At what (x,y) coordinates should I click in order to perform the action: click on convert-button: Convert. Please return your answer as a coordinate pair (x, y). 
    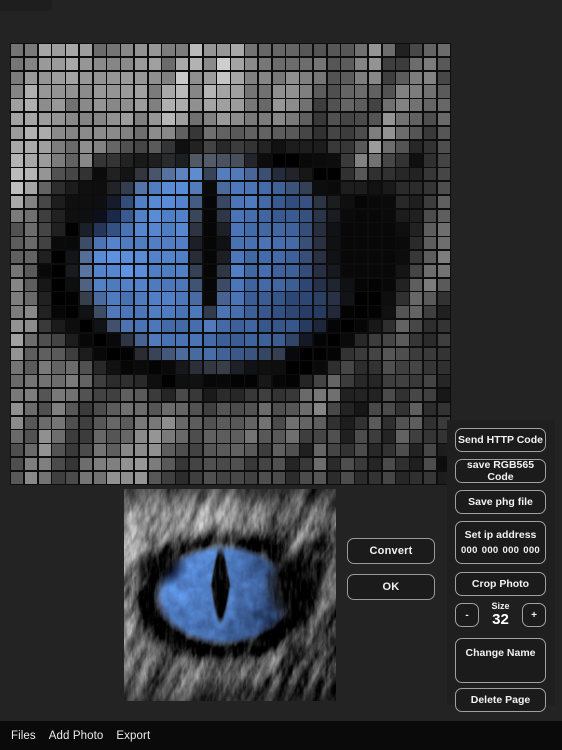
    Looking at the image, I should click on (391, 551).